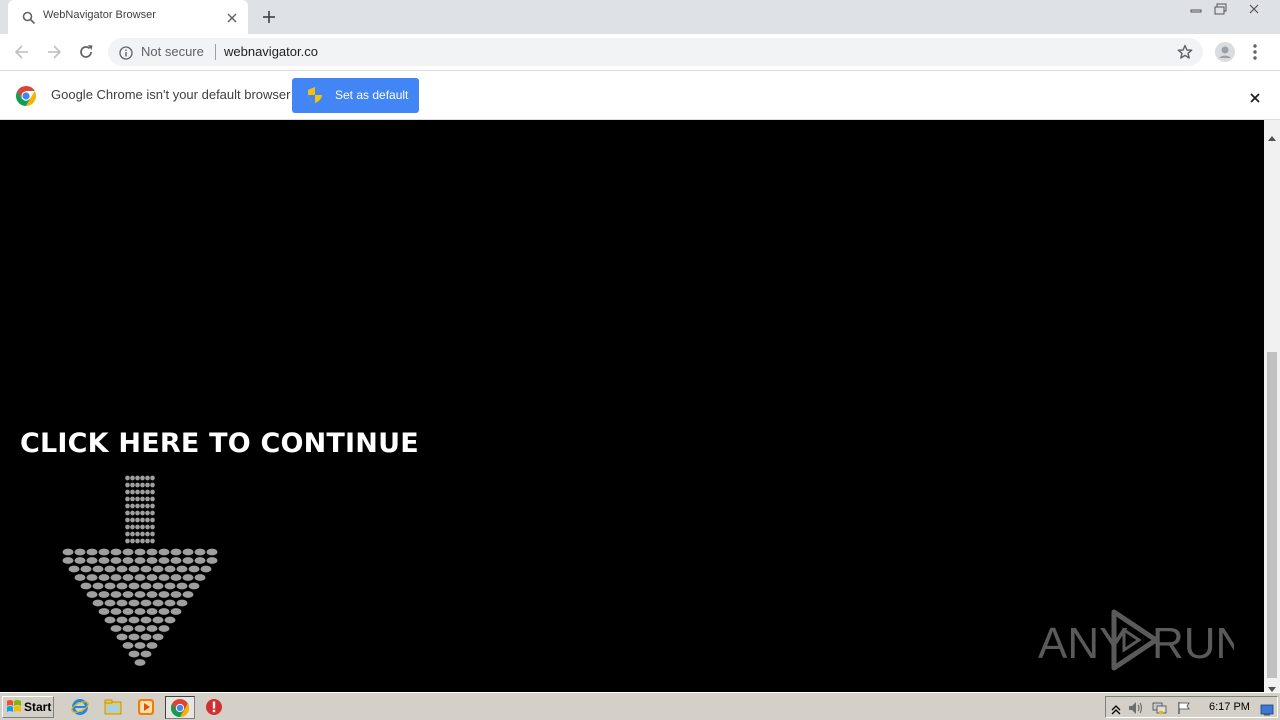  What do you see at coordinates (1185, 54) in the screenshot?
I see `star-icon` at bounding box center [1185, 54].